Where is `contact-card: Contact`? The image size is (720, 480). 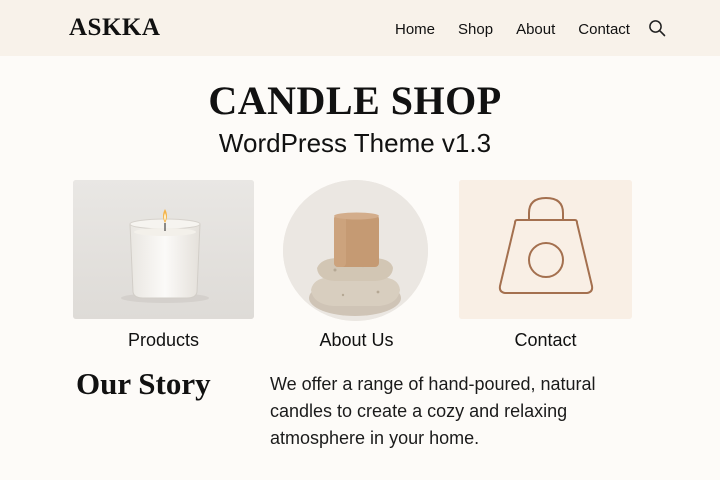 contact-card: Contact is located at coordinates (545, 265).